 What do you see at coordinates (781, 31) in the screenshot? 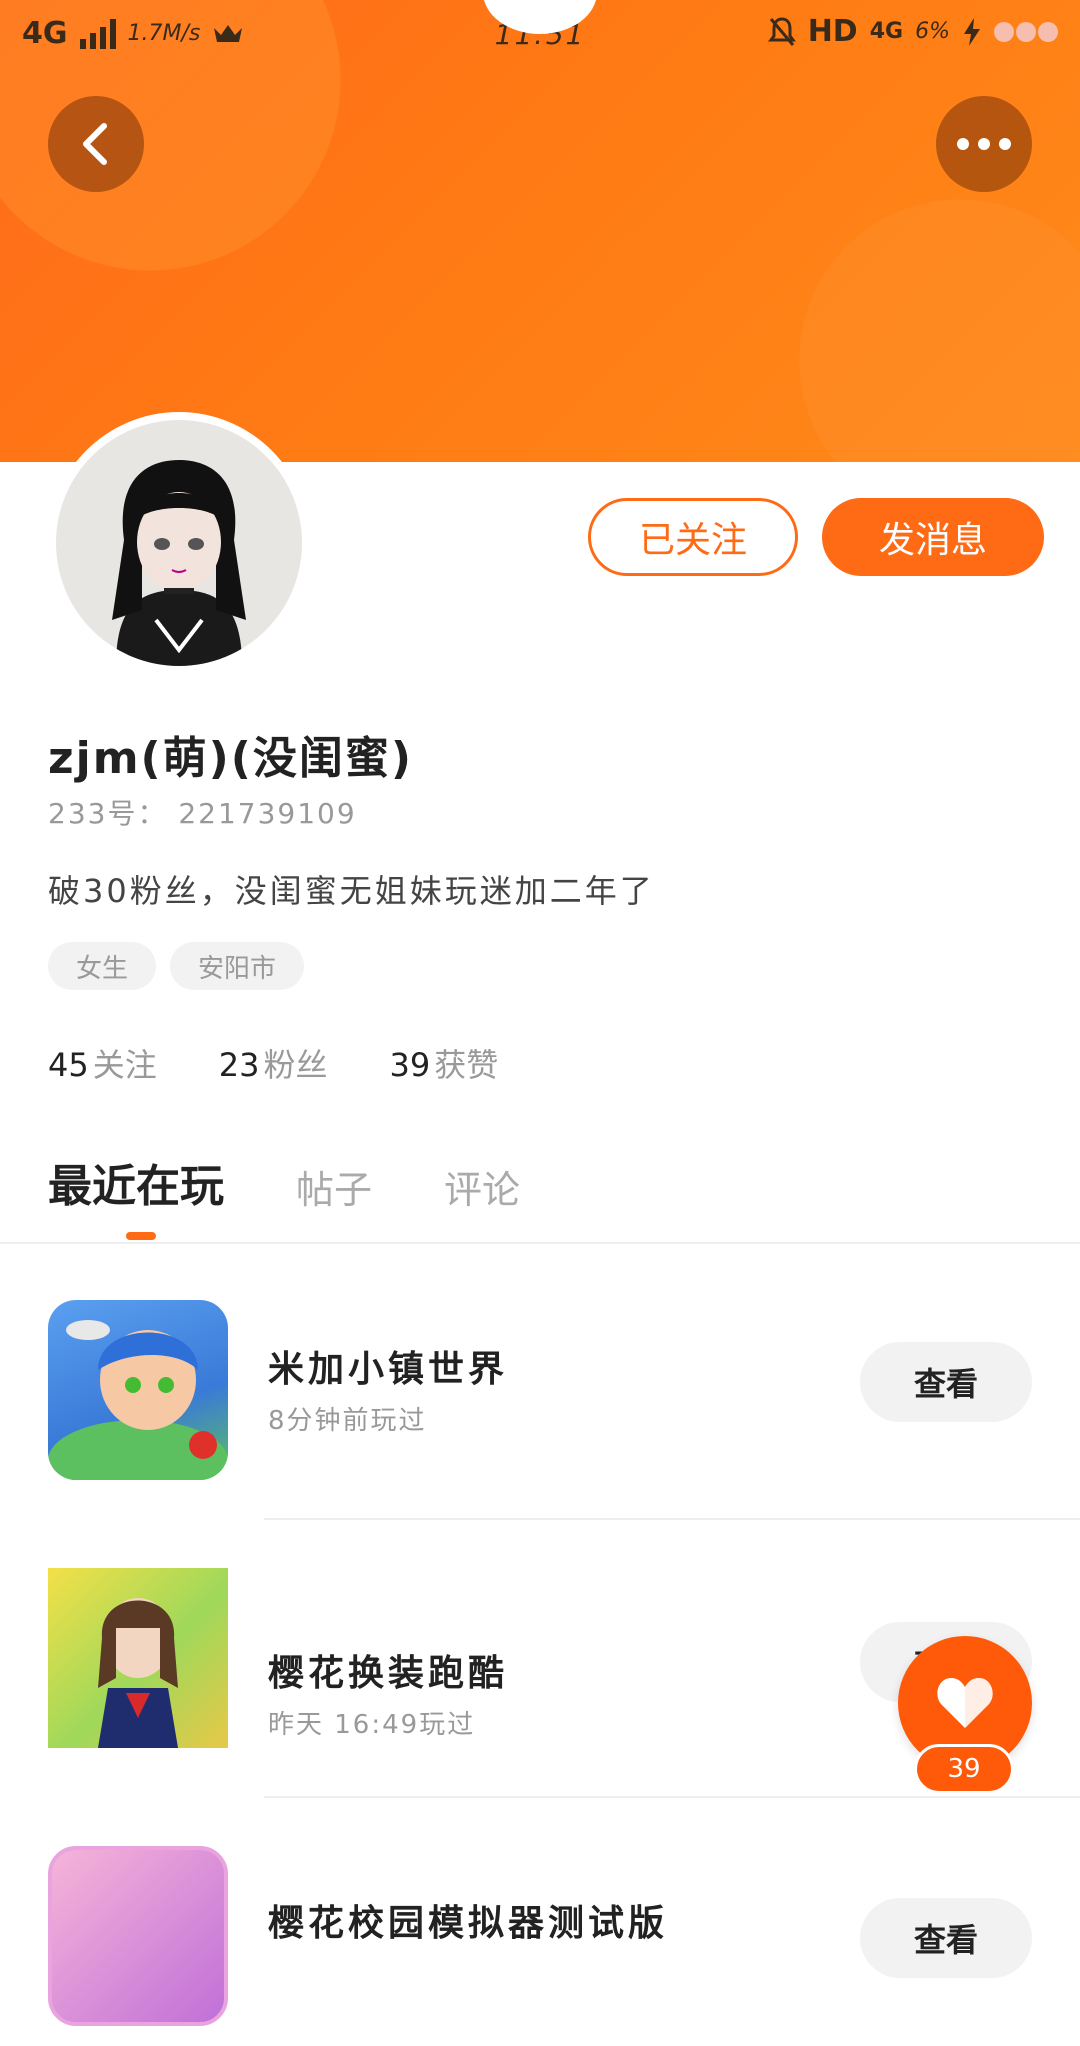
I see `mute-bell-icon` at bounding box center [781, 31].